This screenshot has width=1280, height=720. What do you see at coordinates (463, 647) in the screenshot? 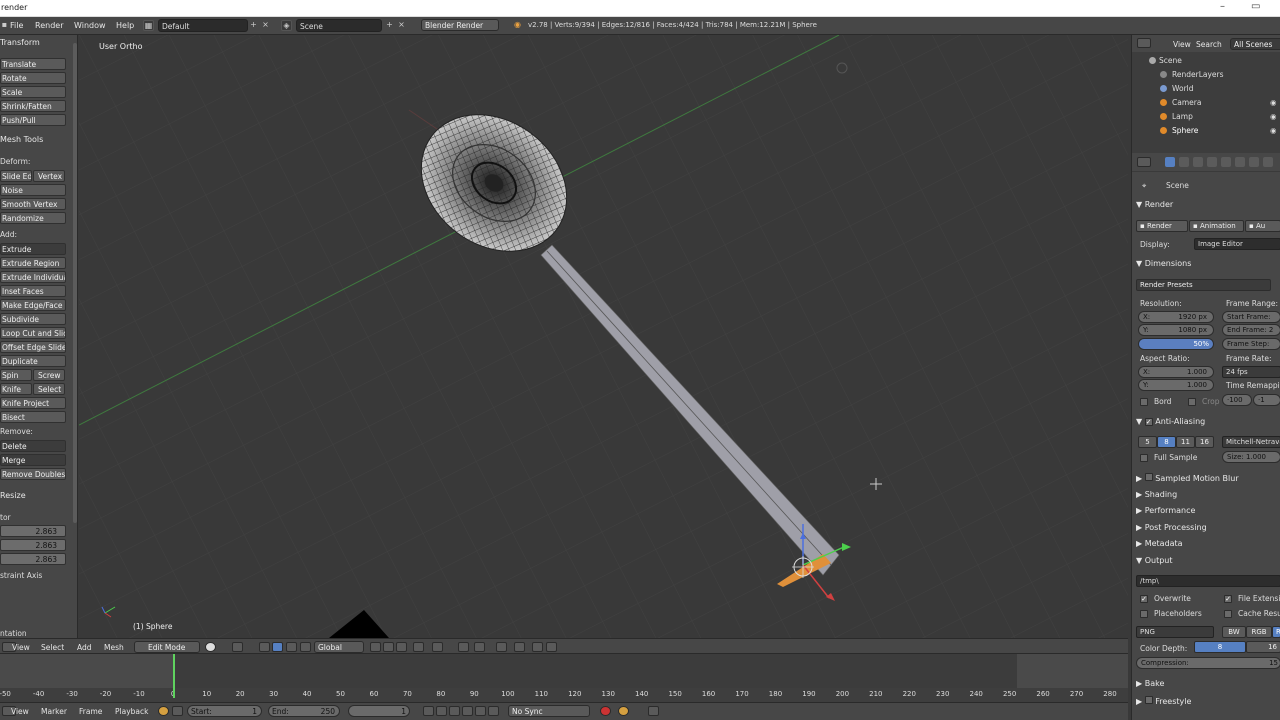
I see `snap-icon` at bounding box center [463, 647].